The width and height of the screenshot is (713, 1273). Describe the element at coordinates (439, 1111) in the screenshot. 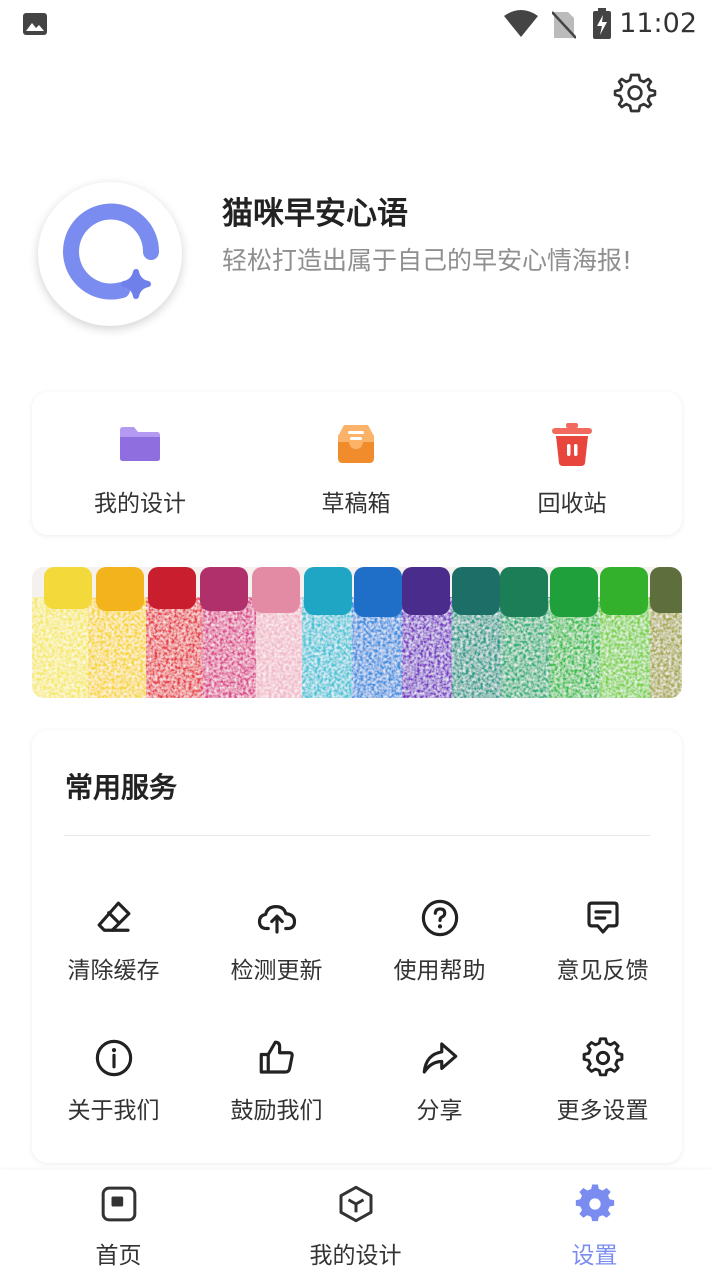

I see `service-label: 分享` at that location.